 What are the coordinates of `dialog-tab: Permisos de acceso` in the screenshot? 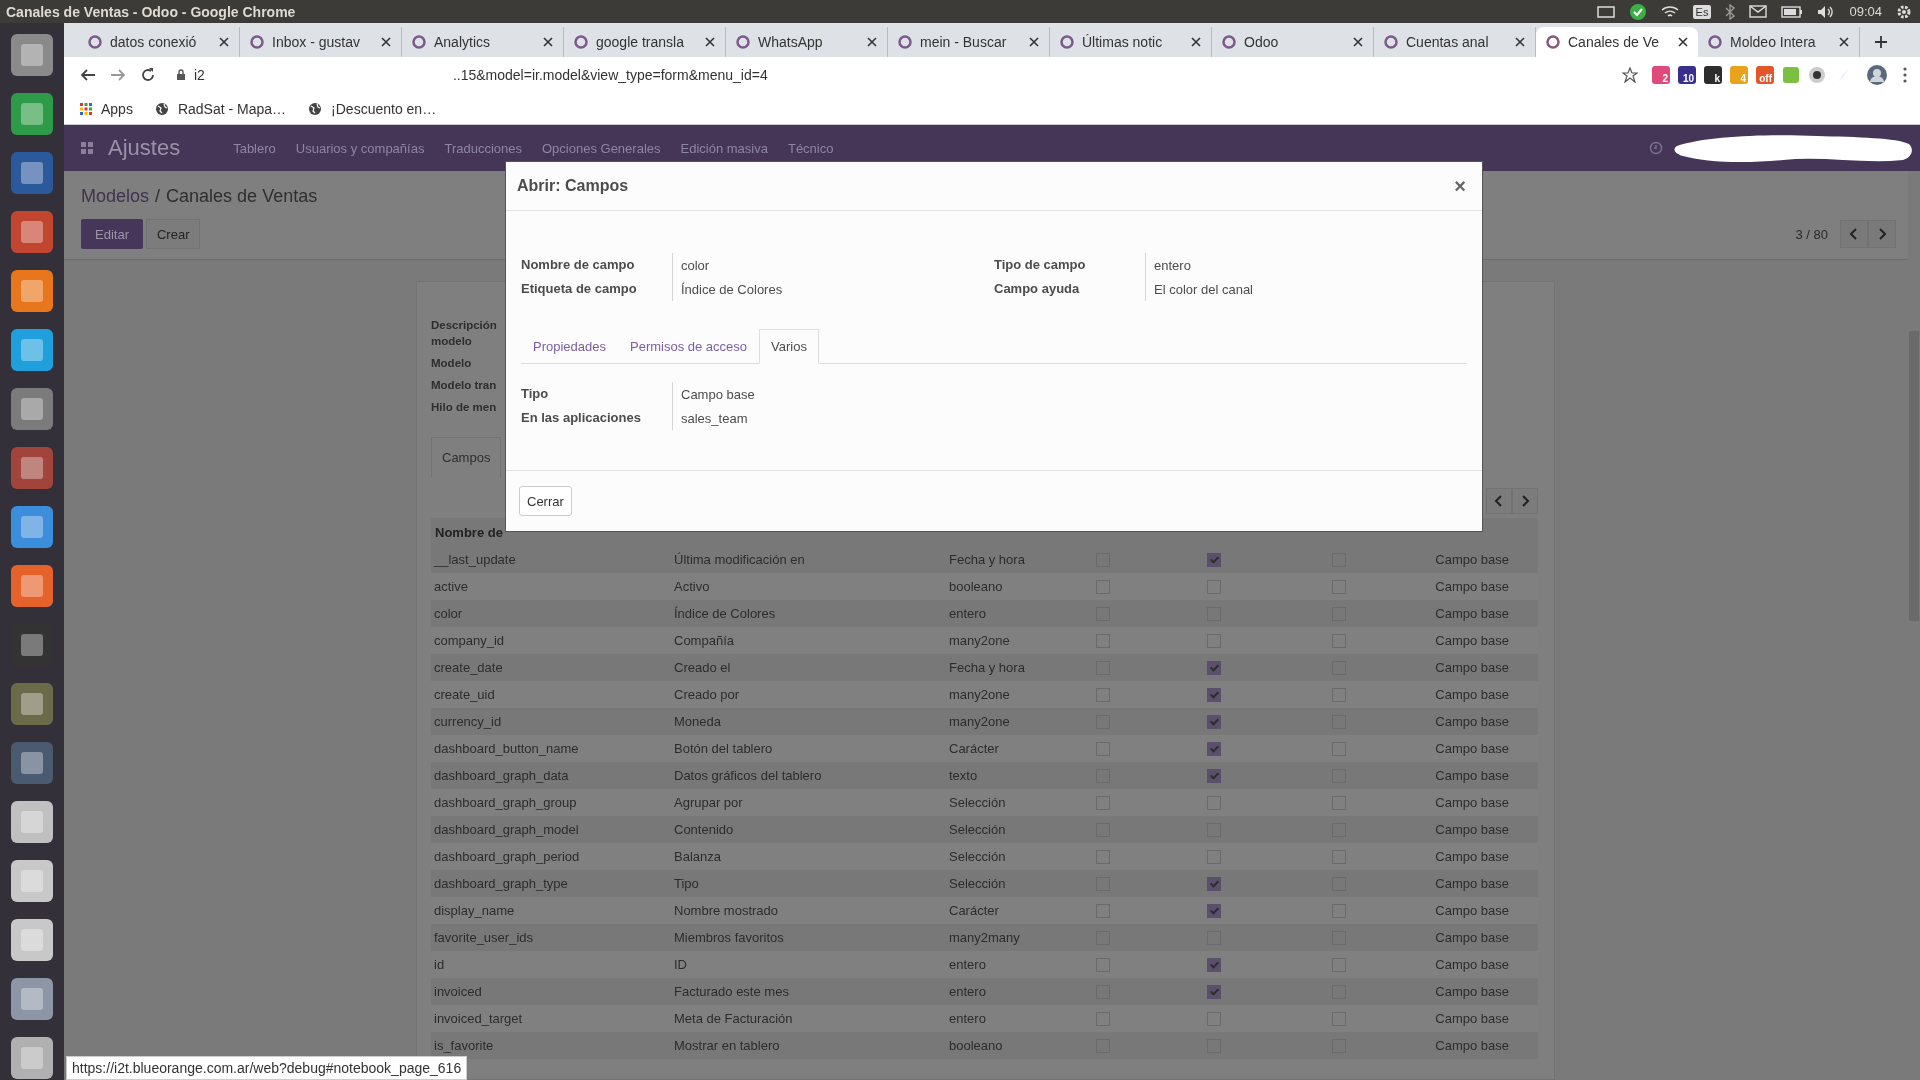 It's located at (689, 346).